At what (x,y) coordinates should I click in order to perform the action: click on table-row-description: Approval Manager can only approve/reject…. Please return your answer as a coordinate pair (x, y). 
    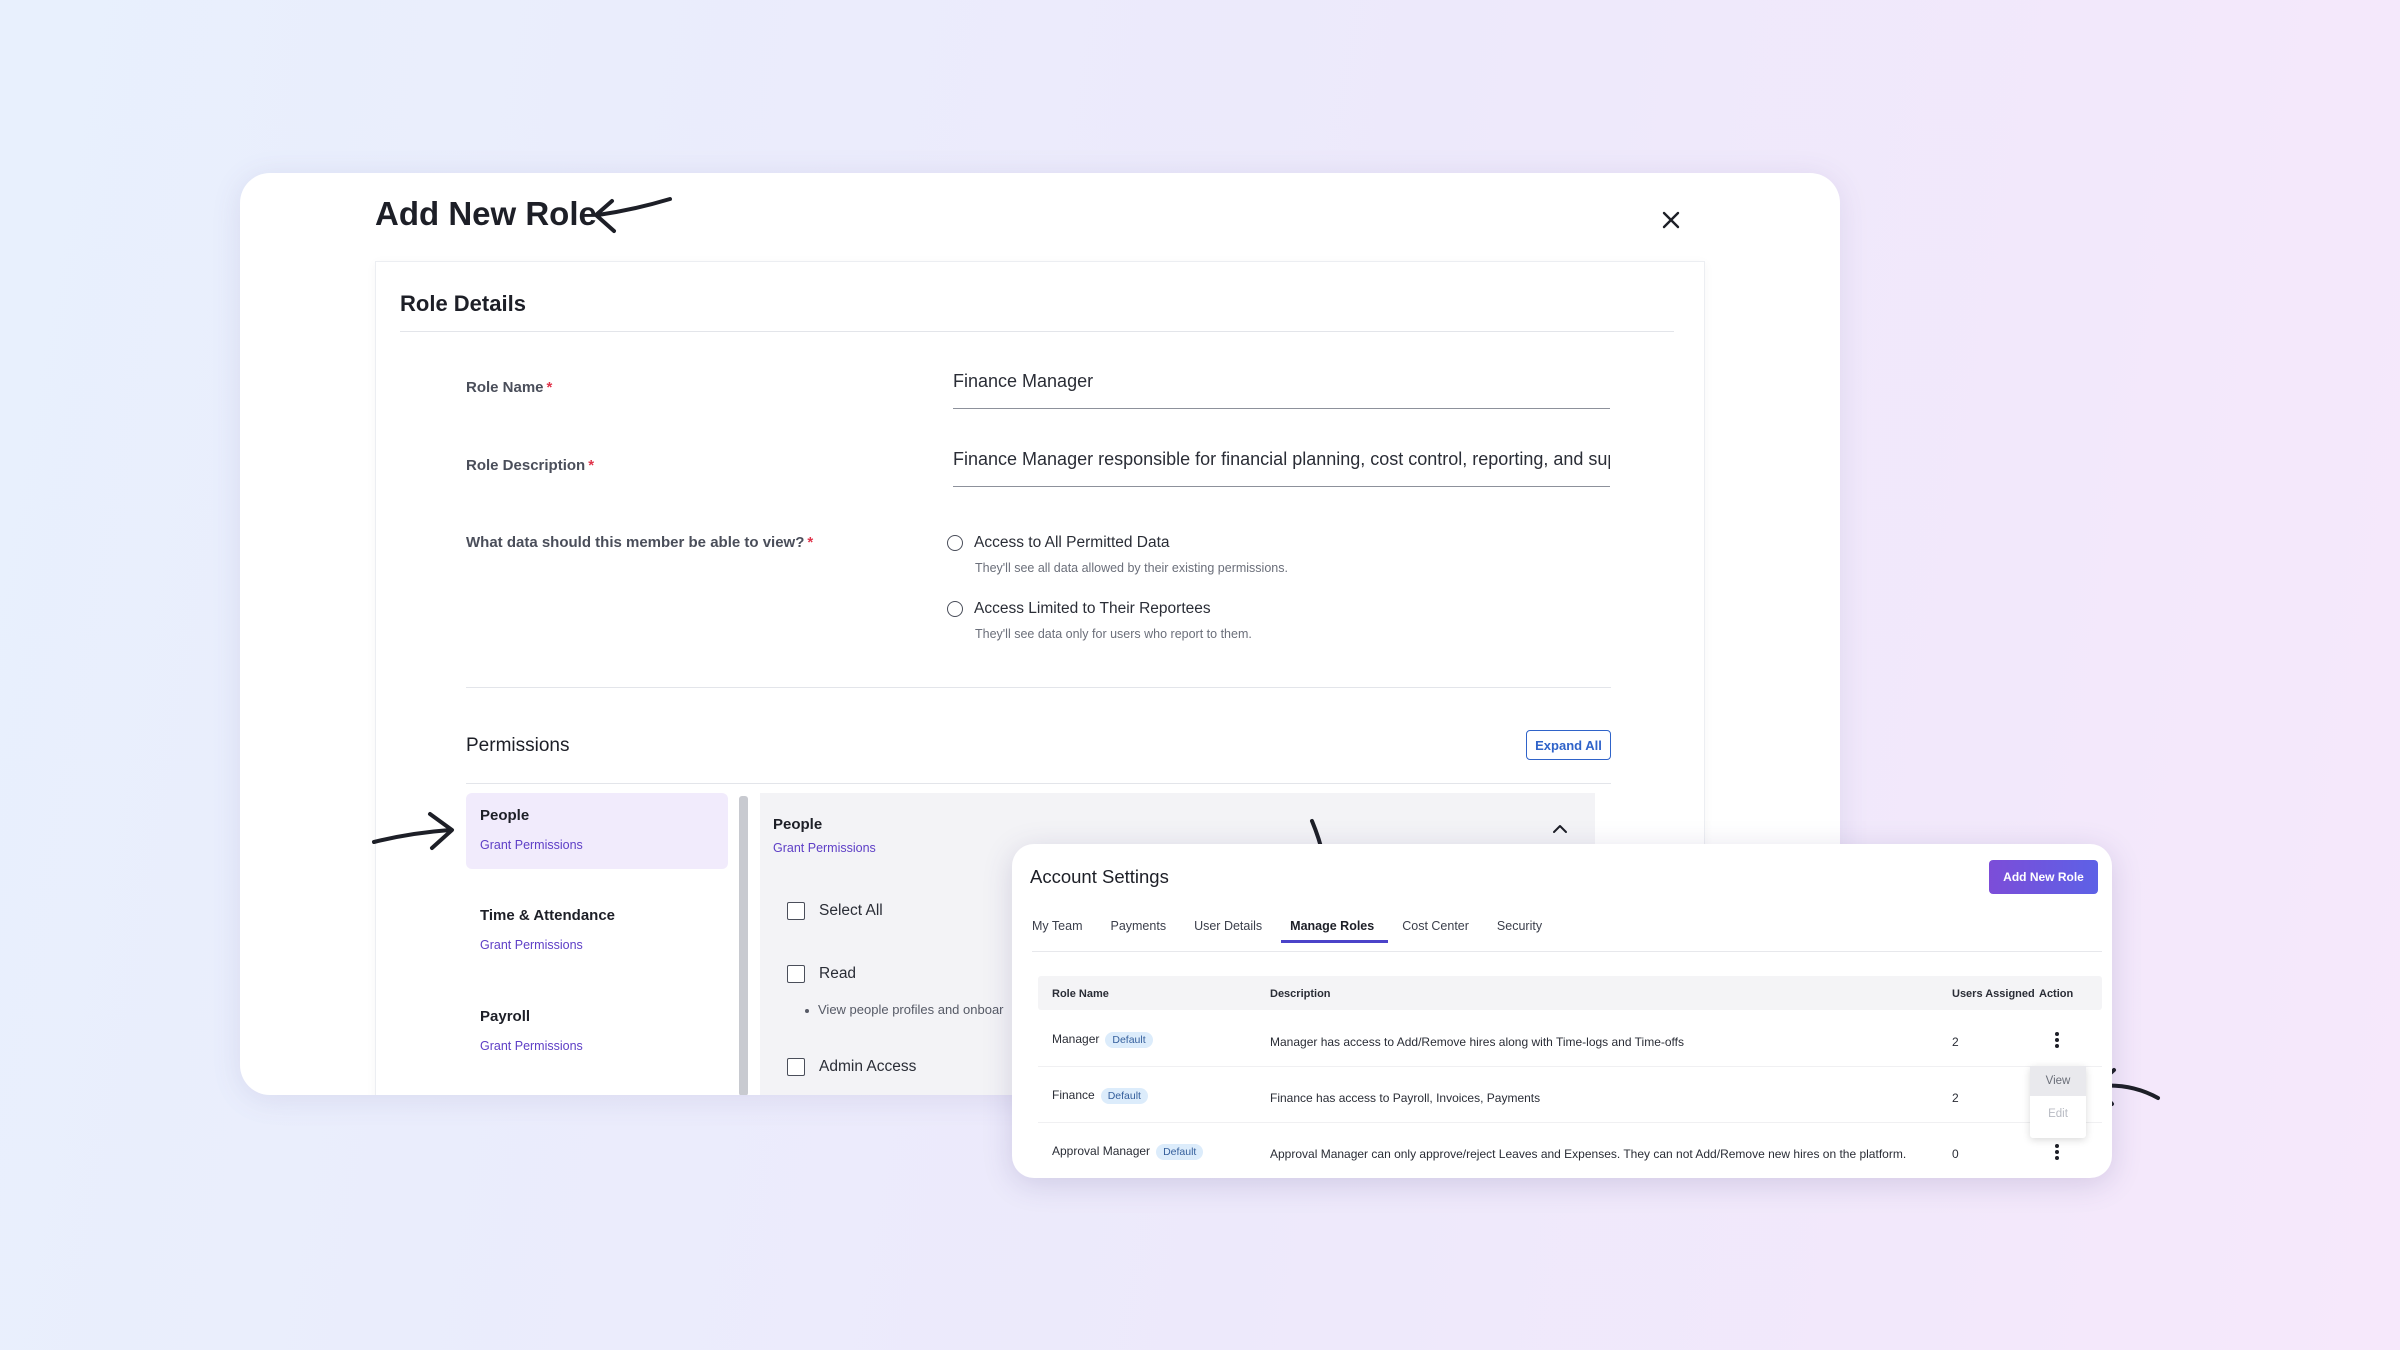
    Looking at the image, I should click on (1588, 1154).